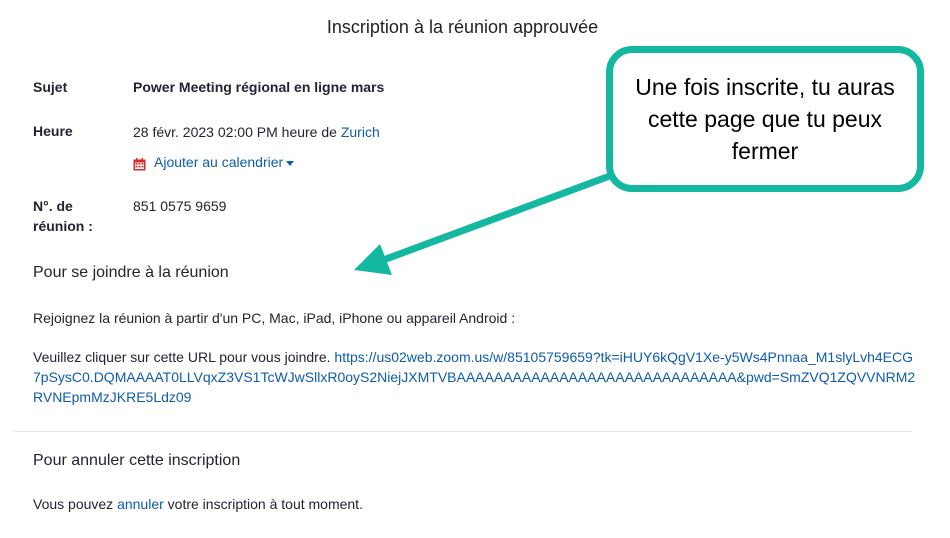  I want to click on cancel-text-before: Vous pouvez, so click(73, 504).